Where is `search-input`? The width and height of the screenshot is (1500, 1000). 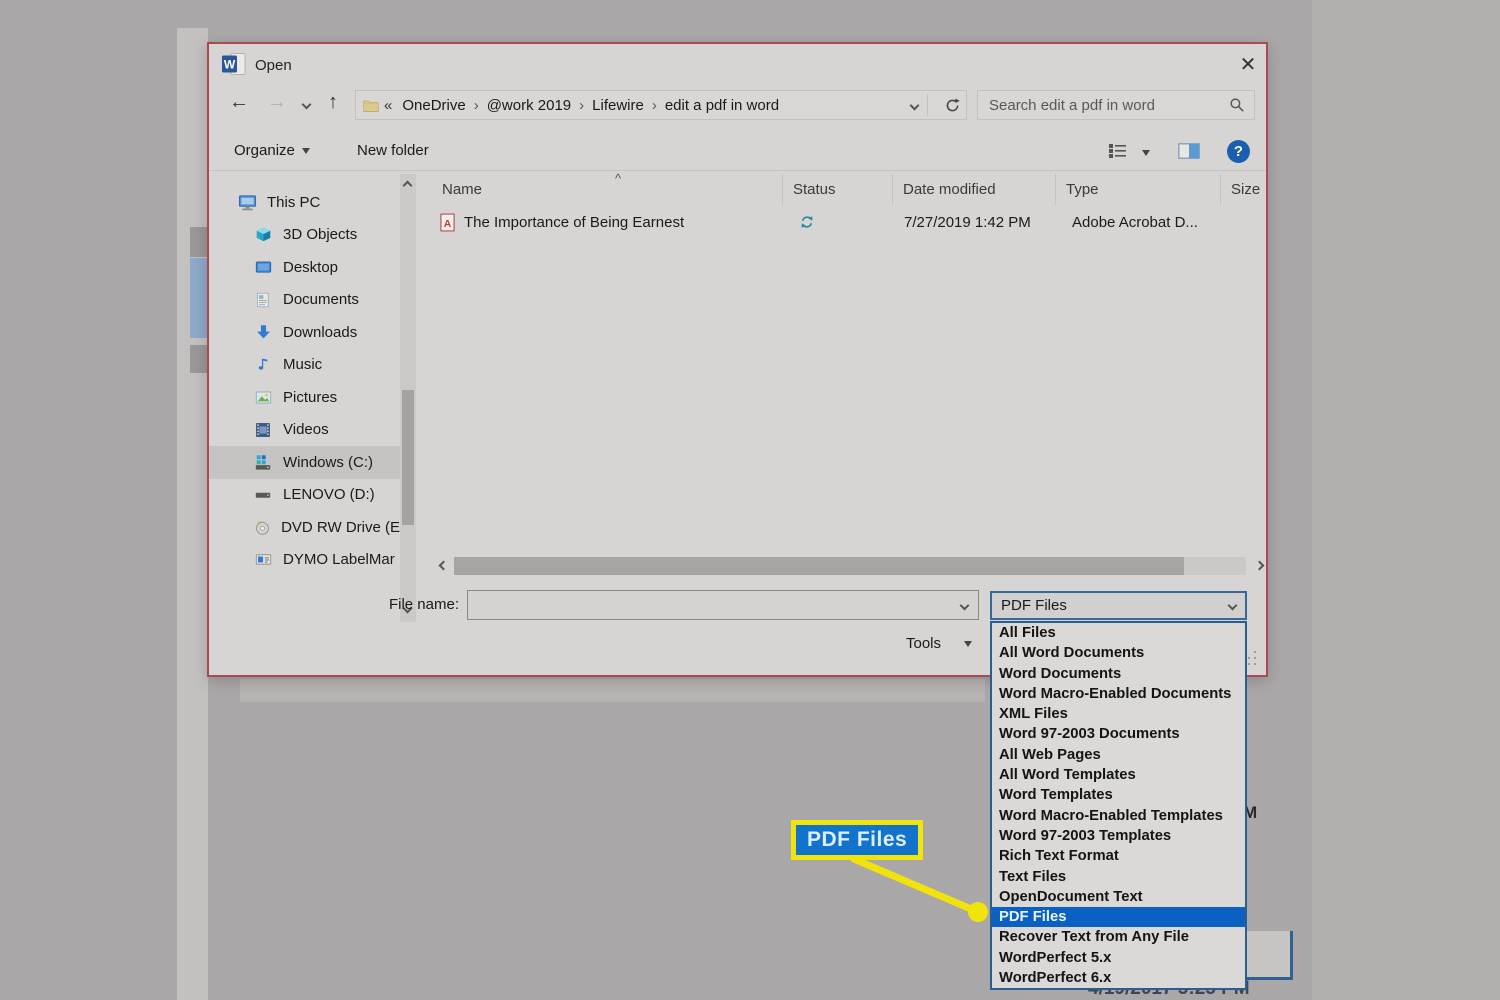 search-input is located at coordinates (1108, 105).